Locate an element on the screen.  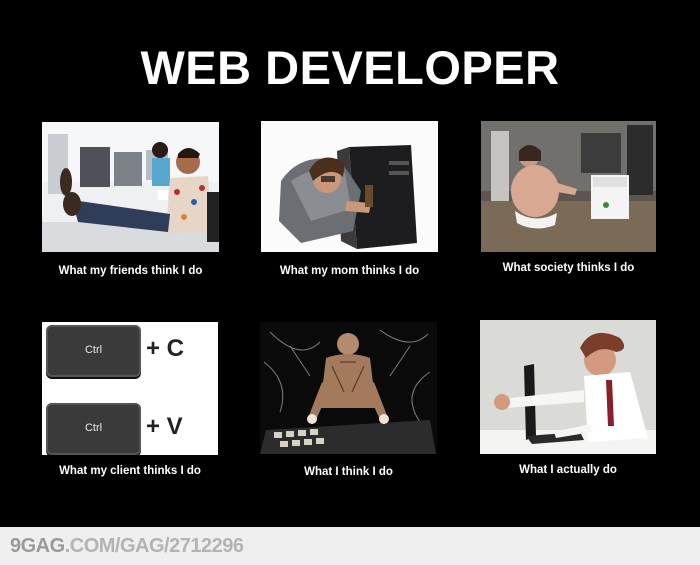
ctrl-c-row: Ctrl + C is located at coordinates (130, 351).